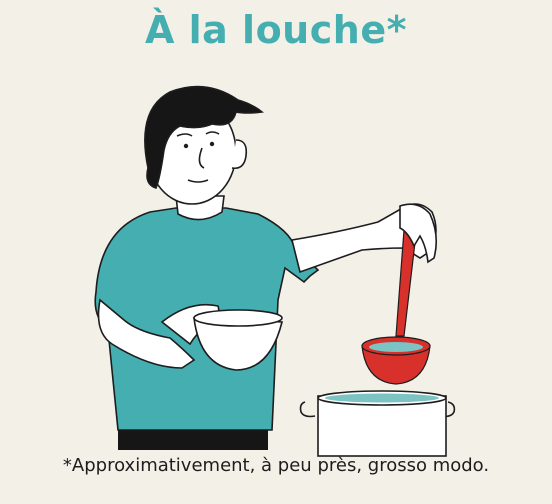 Image resolution: width=552 pixels, height=504 pixels. I want to click on head, so click(204, 145).